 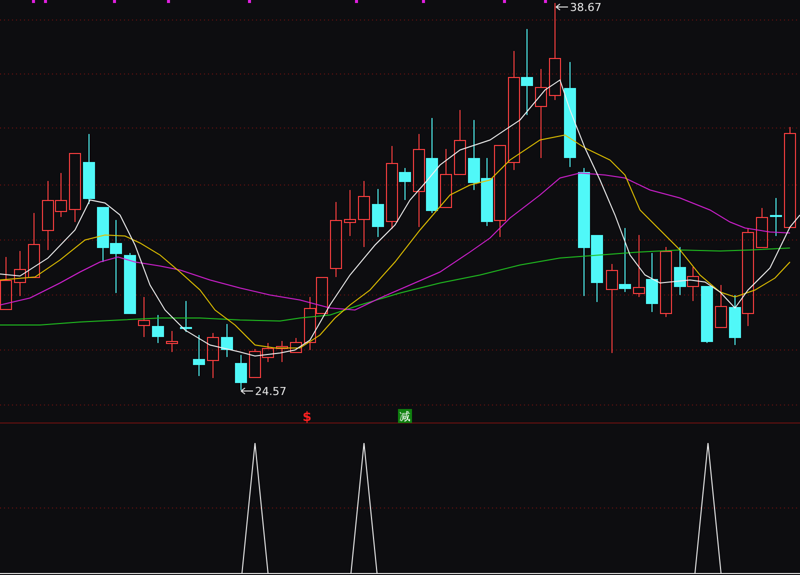 I want to click on reduce-signal-tag: 减, so click(x=405, y=416).